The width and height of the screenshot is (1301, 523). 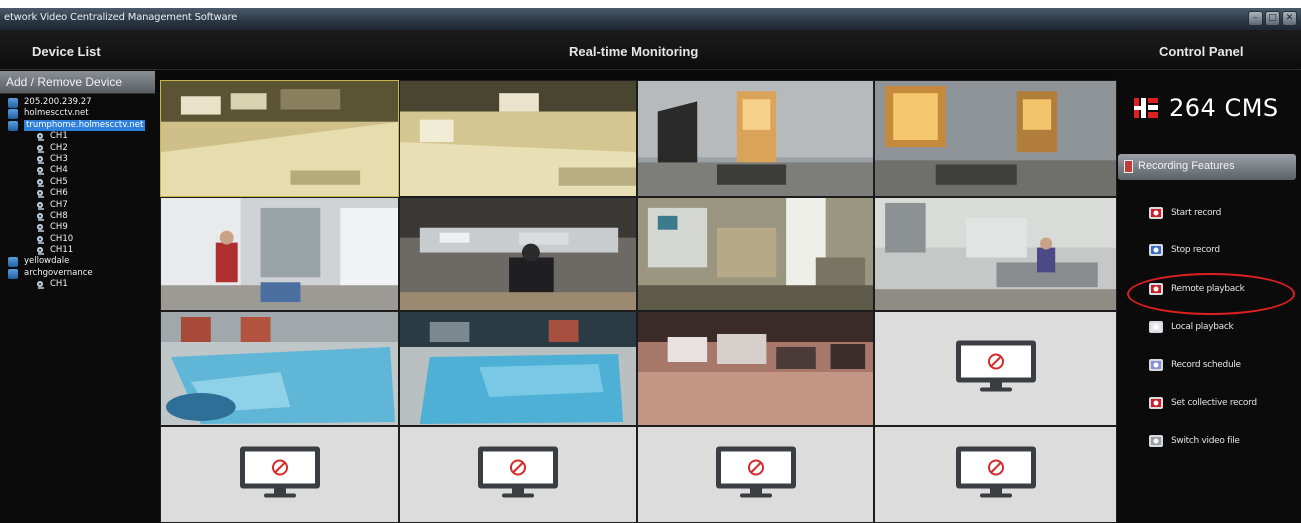 What do you see at coordinates (1146, 108) in the screenshot?
I see `brand-icon` at bounding box center [1146, 108].